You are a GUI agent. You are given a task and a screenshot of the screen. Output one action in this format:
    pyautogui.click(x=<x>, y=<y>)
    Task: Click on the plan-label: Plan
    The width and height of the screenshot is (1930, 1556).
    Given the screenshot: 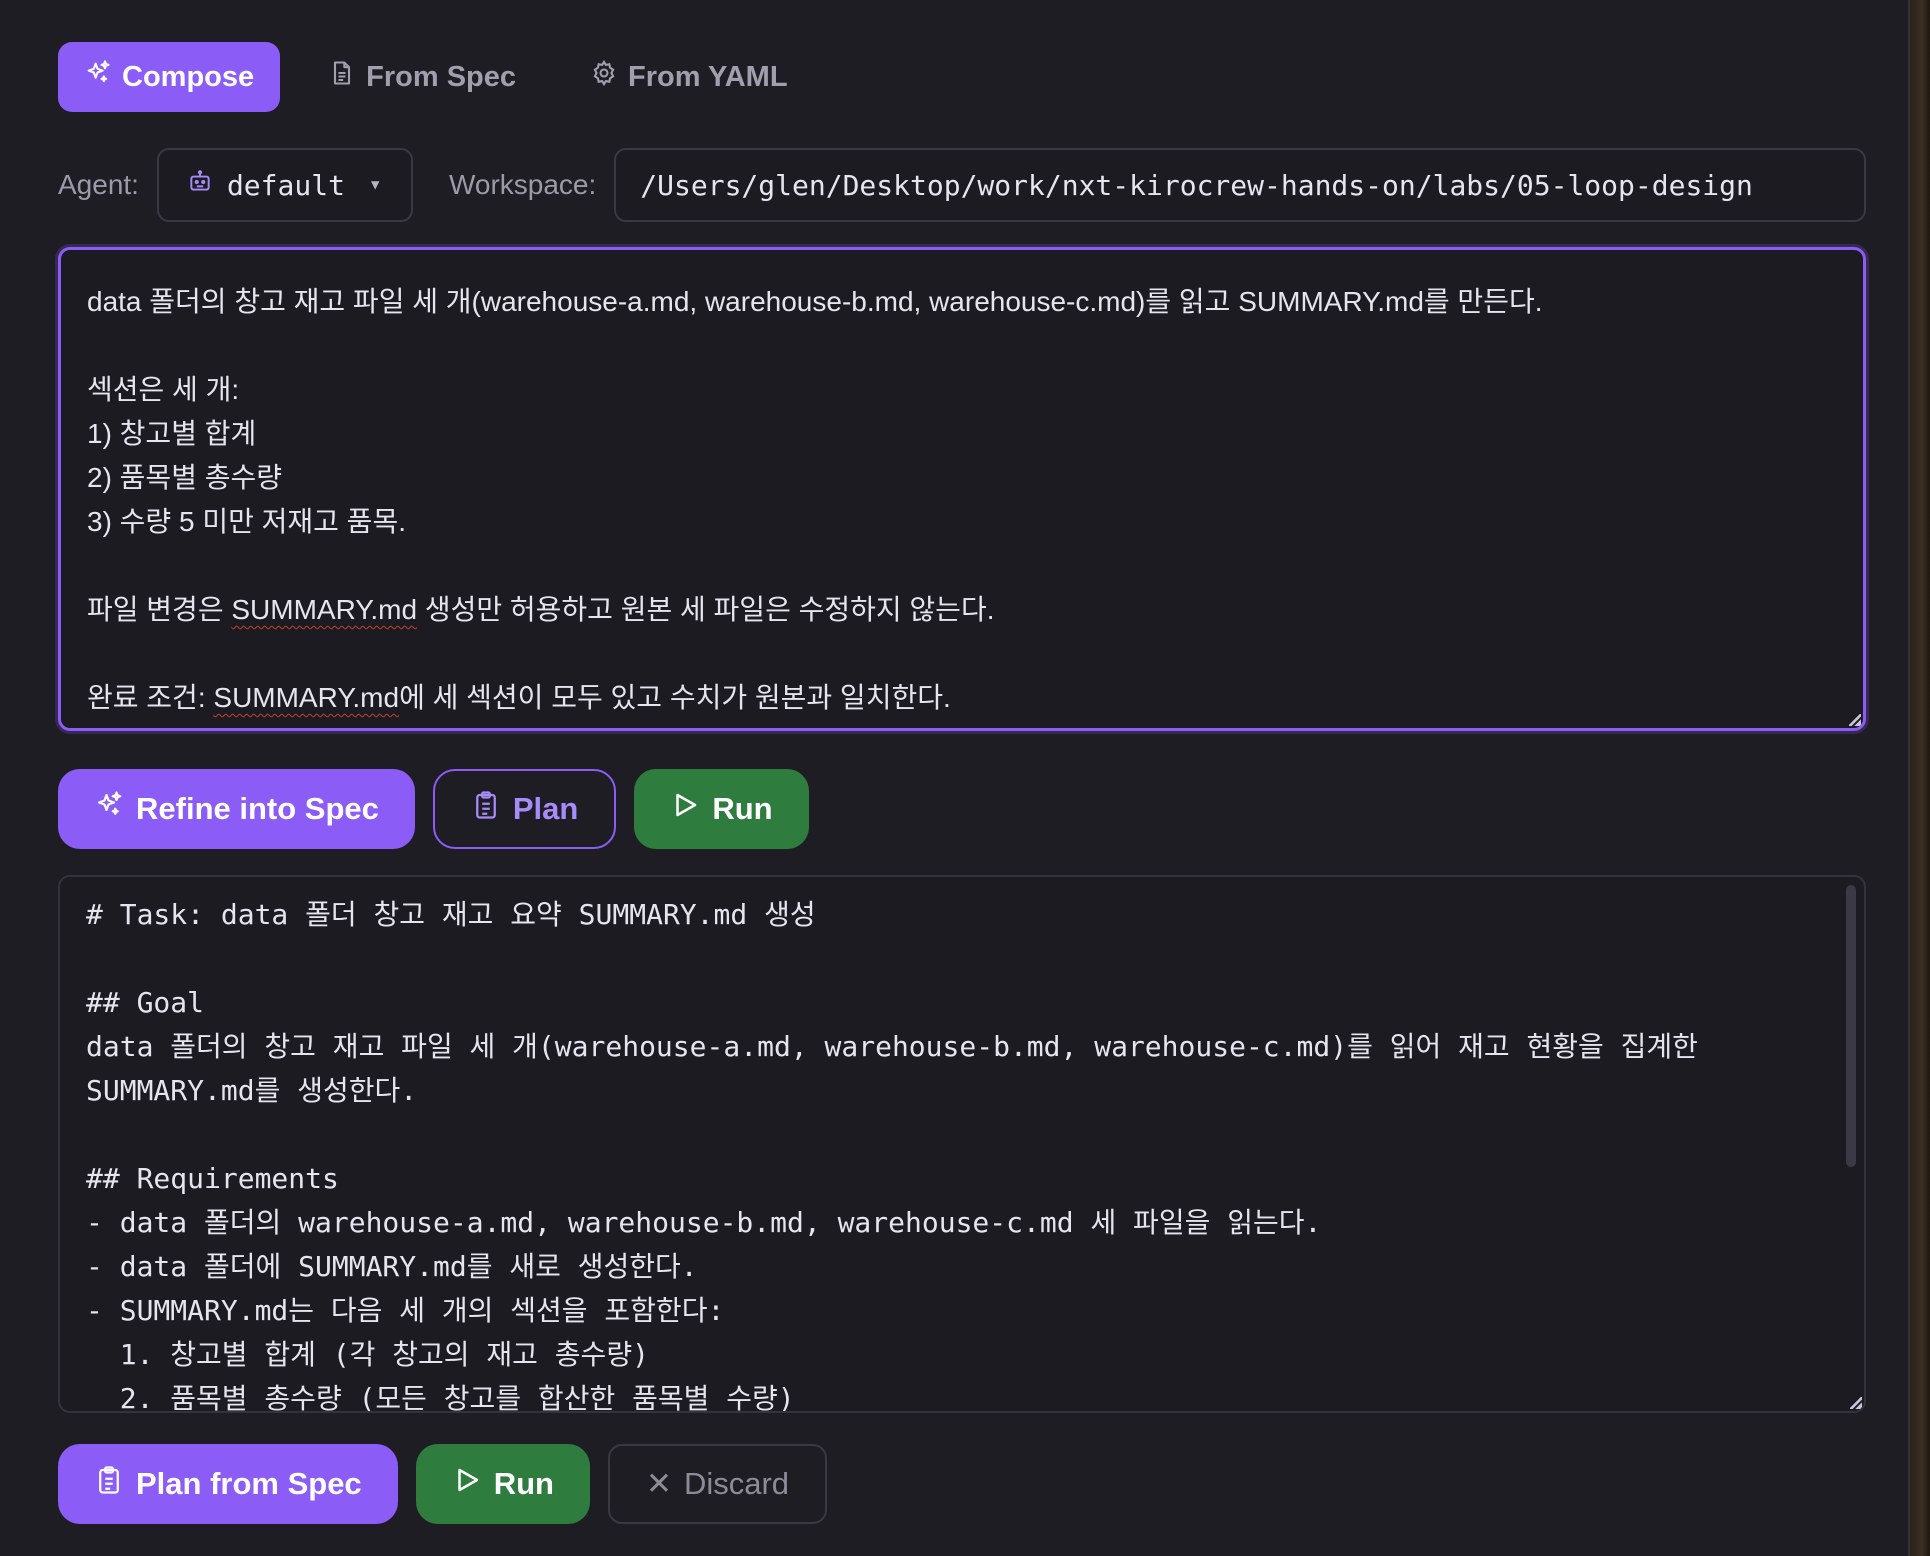 What is the action you would take?
    pyautogui.click(x=545, y=808)
    